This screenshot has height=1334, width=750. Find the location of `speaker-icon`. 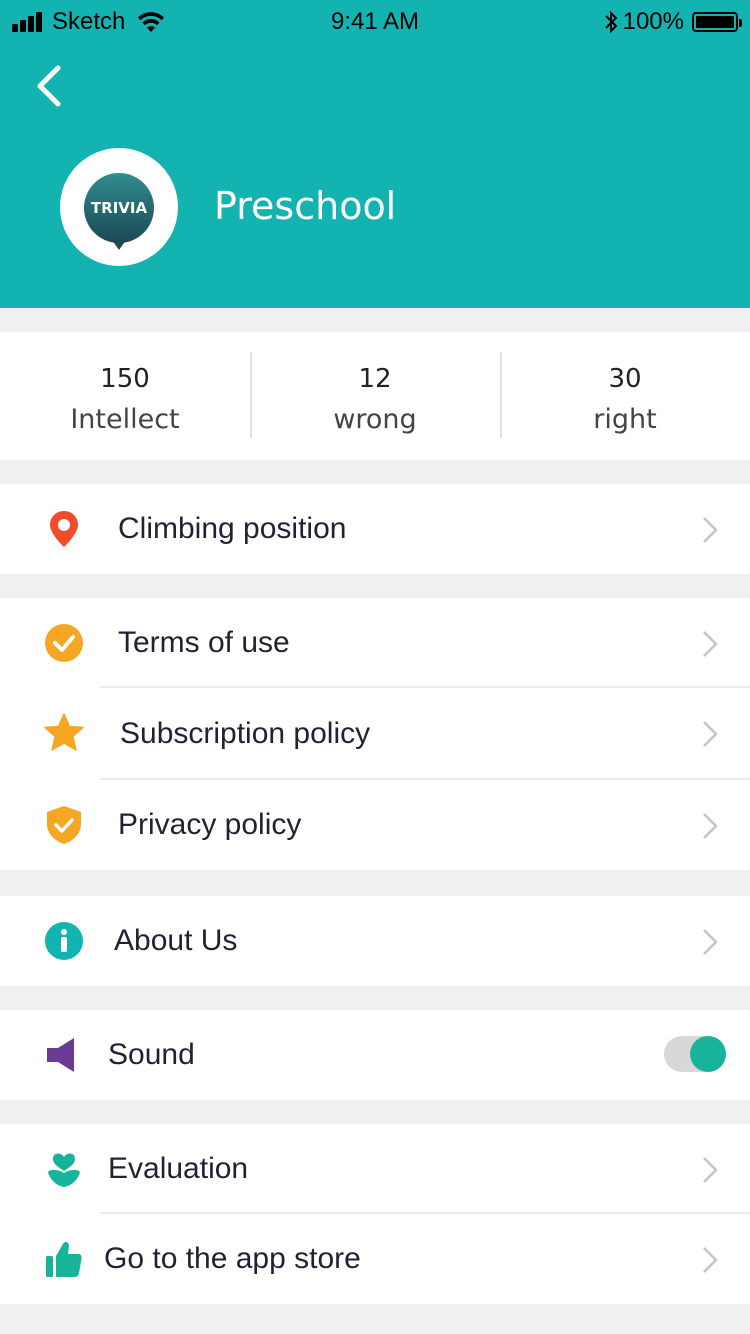

speaker-icon is located at coordinates (60, 1055).